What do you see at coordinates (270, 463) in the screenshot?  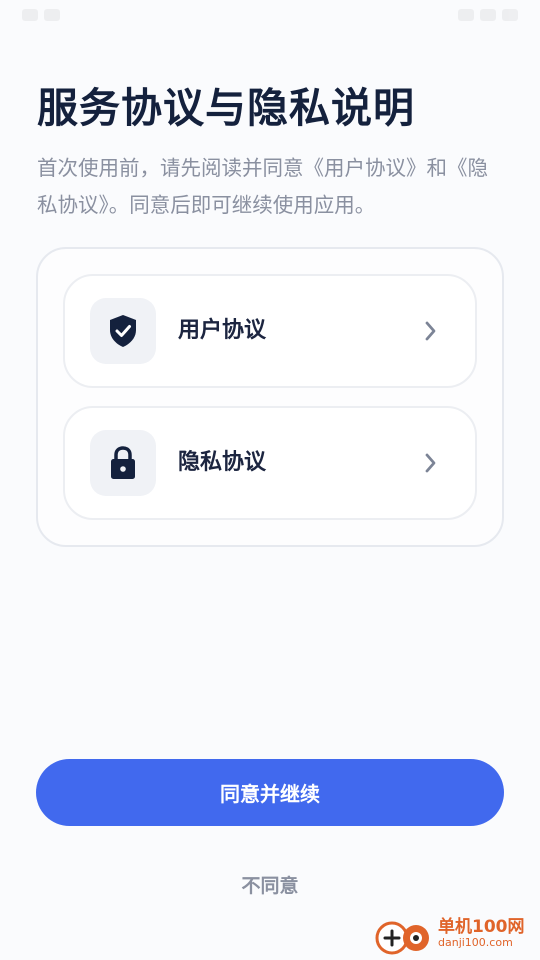 I see `privacy-agreement-item: 隐私协议` at bounding box center [270, 463].